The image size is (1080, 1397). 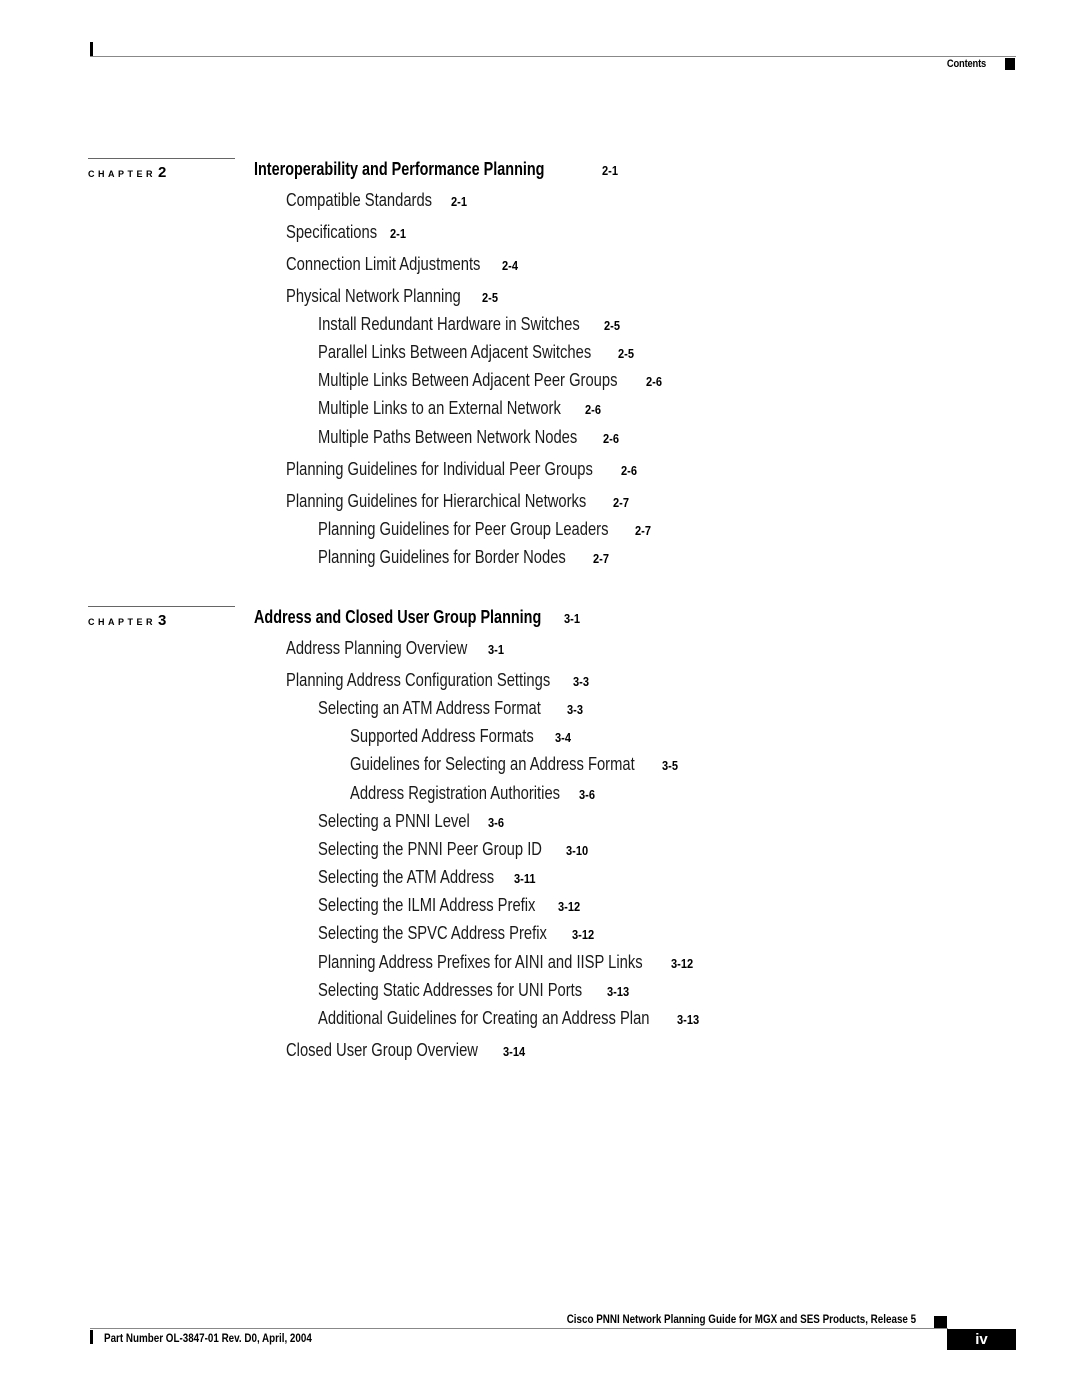 What do you see at coordinates (563, 737) in the screenshot?
I see `toc-page: 3-4` at bounding box center [563, 737].